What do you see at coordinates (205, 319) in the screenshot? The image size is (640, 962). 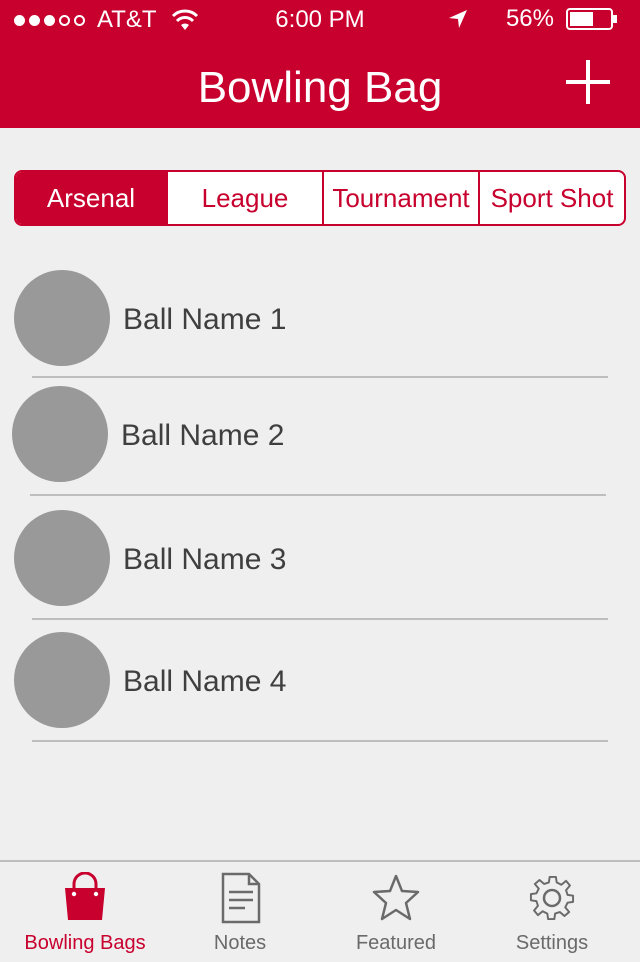 I see `ball-name: Ball Name 1` at bounding box center [205, 319].